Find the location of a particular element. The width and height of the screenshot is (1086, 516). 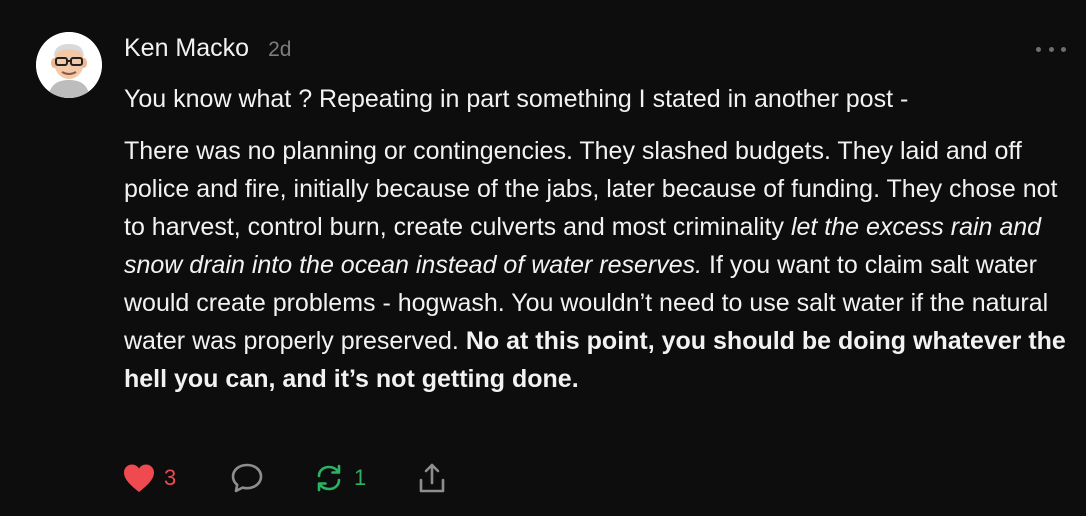

speech-bubble-icon is located at coordinates (247, 478).